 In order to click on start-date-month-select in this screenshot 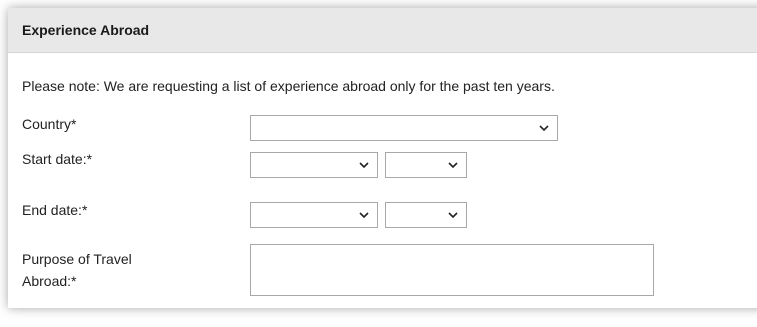, I will do `click(314, 165)`.